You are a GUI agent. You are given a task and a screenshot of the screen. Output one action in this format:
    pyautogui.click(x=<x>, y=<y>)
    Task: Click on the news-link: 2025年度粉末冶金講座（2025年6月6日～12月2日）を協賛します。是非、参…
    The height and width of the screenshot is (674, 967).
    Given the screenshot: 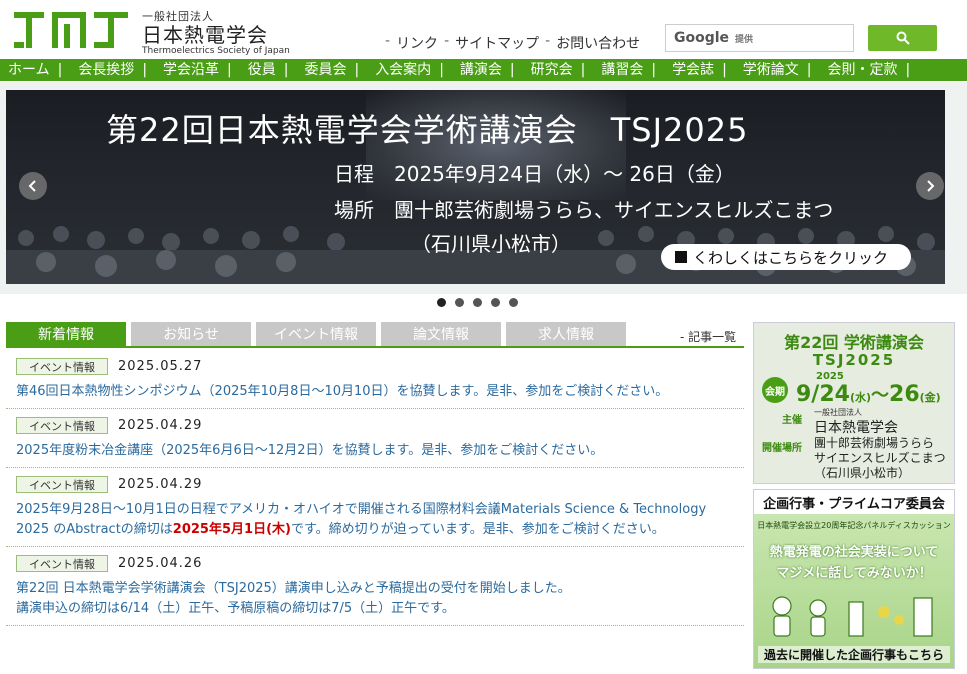 What is the action you would take?
    pyautogui.click(x=375, y=451)
    